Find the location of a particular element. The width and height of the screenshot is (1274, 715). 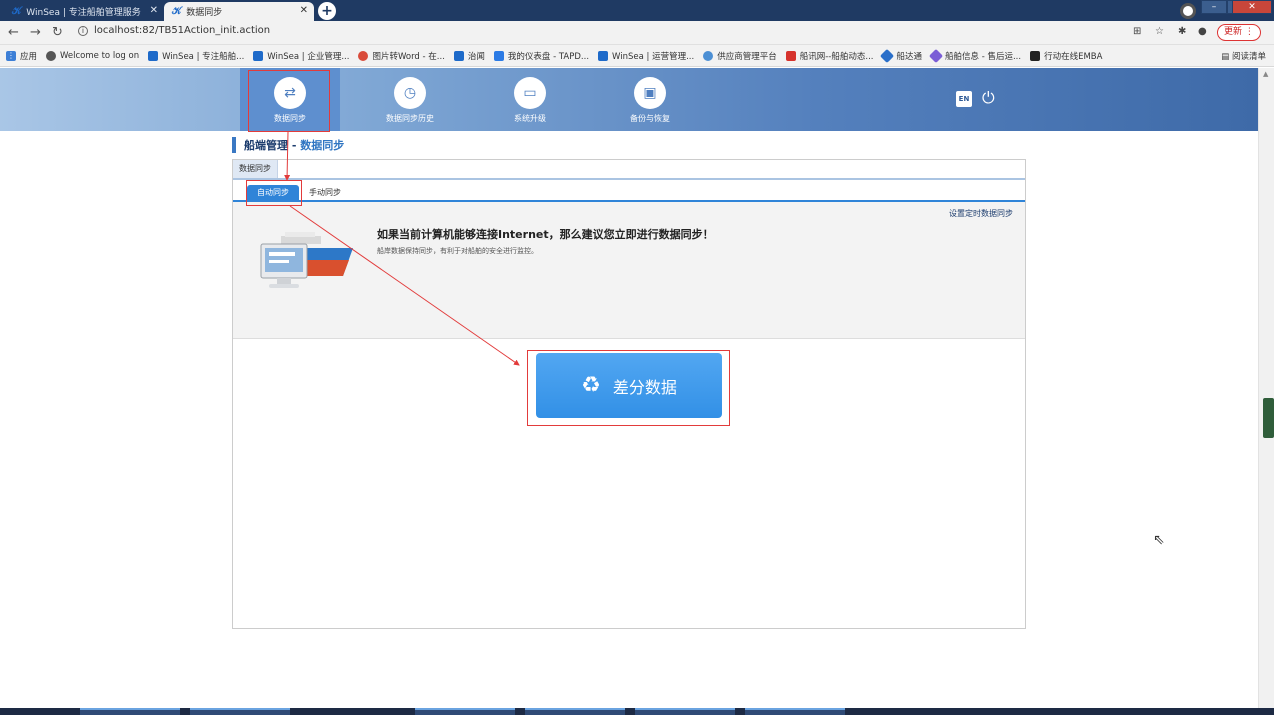

bookmark-item: Welcome to log on is located at coordinates (92, 55).